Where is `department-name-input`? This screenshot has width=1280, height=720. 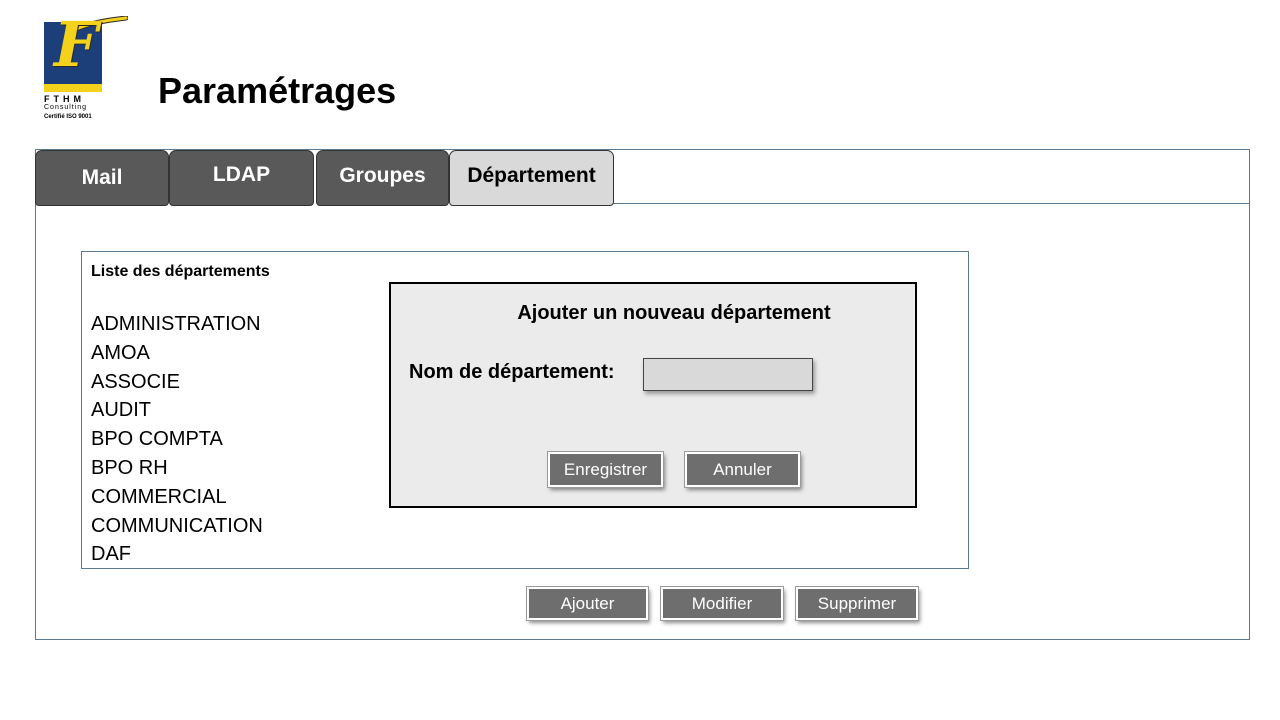 department-name-input is located at coordinates (728, 374).